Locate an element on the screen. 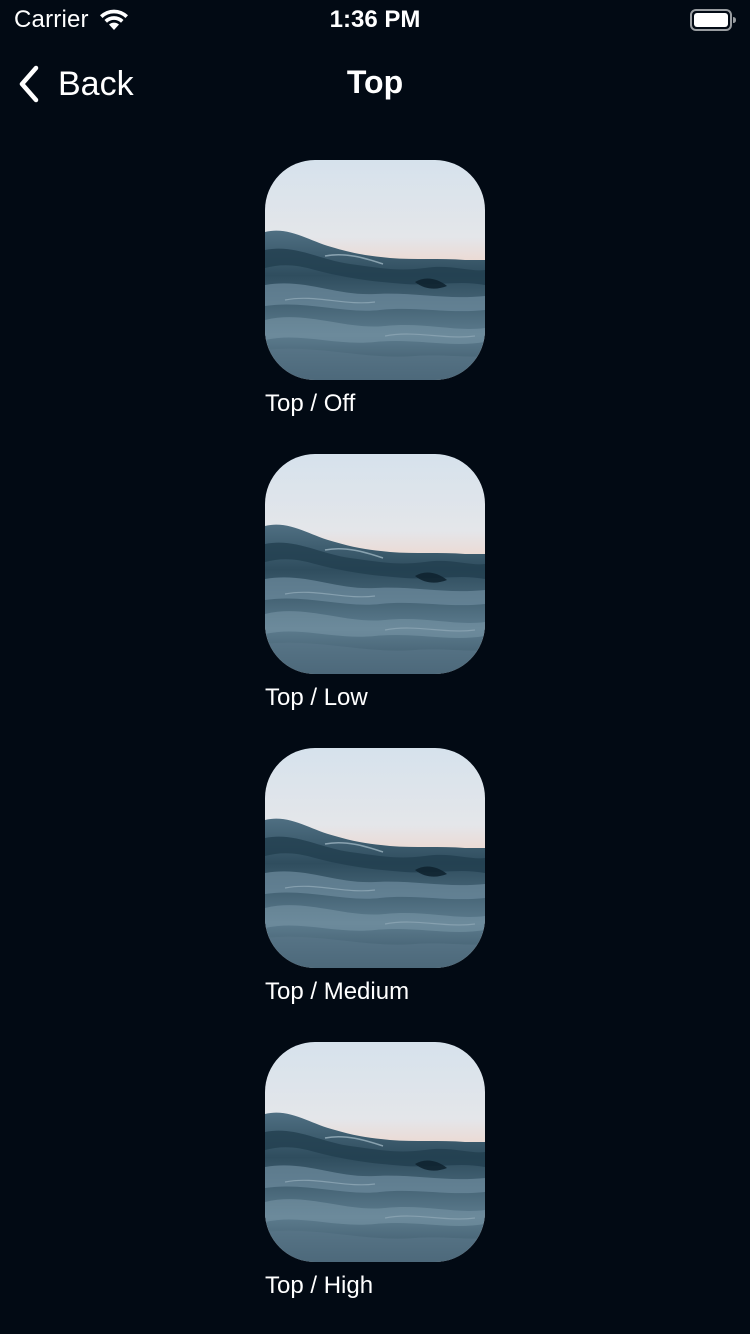  status-bar: Carrier 1:36 PM is located at coordinates (375, 20).